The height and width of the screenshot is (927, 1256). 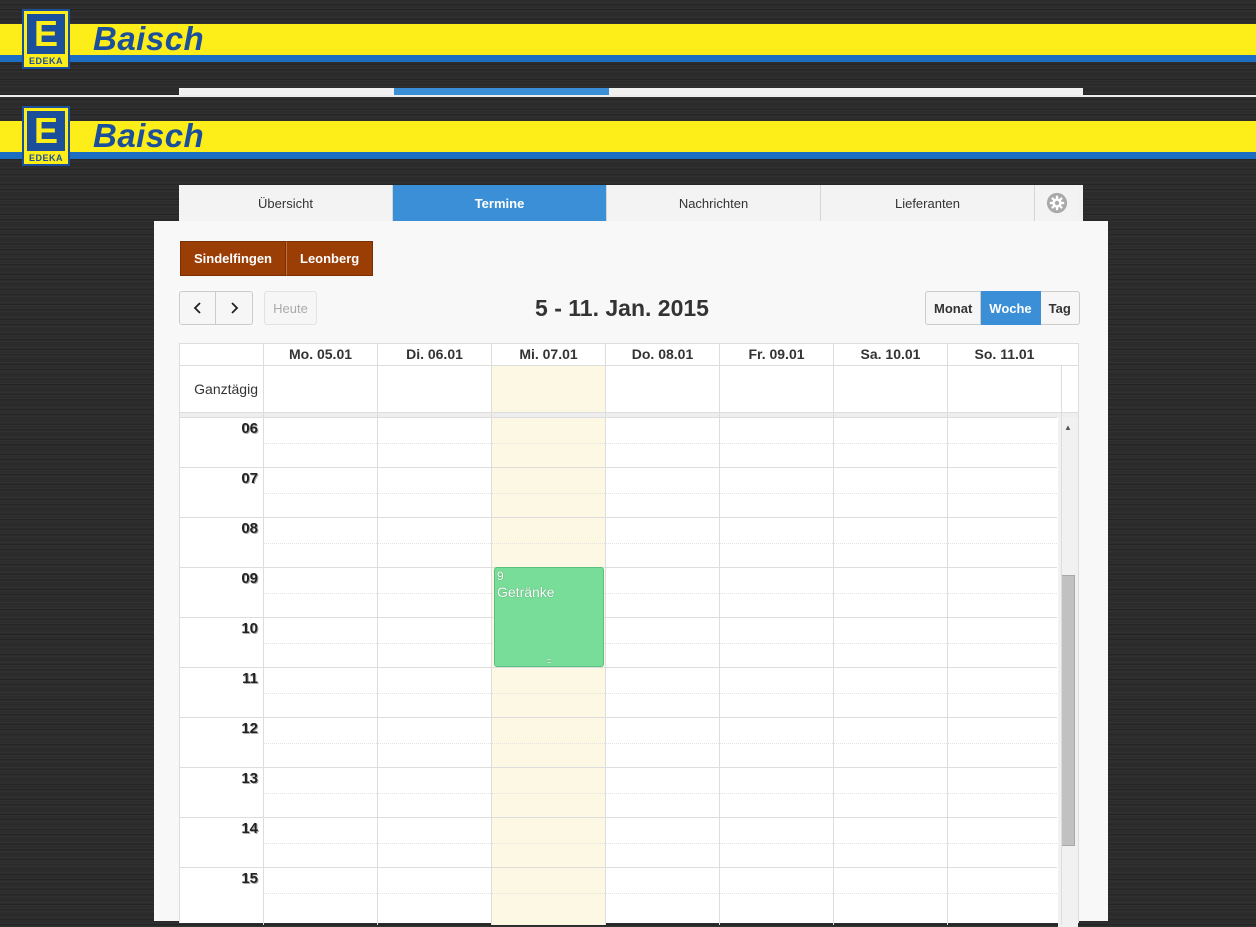 What do you see at coordinates (928, 203) in the screenshot?
I see `tab-lieferanten: Lieferanten` at bounding box center [928, 203].